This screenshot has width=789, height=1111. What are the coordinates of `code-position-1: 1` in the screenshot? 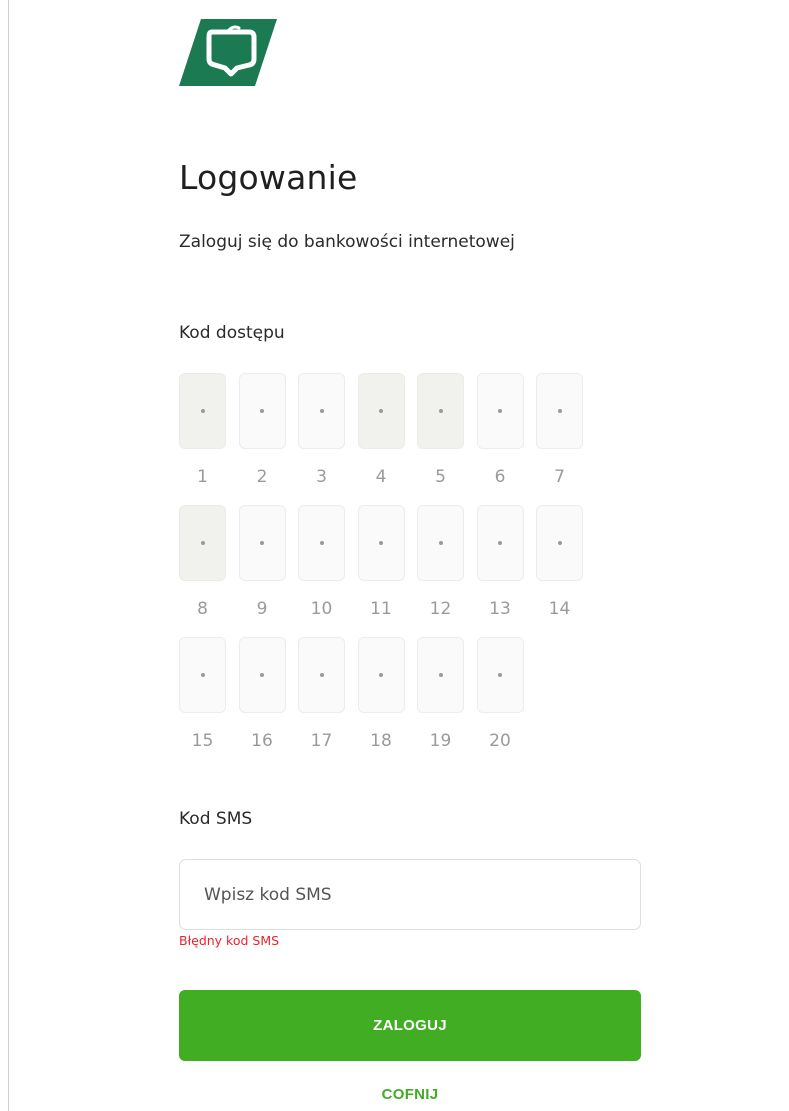 It's located at (202, 430).